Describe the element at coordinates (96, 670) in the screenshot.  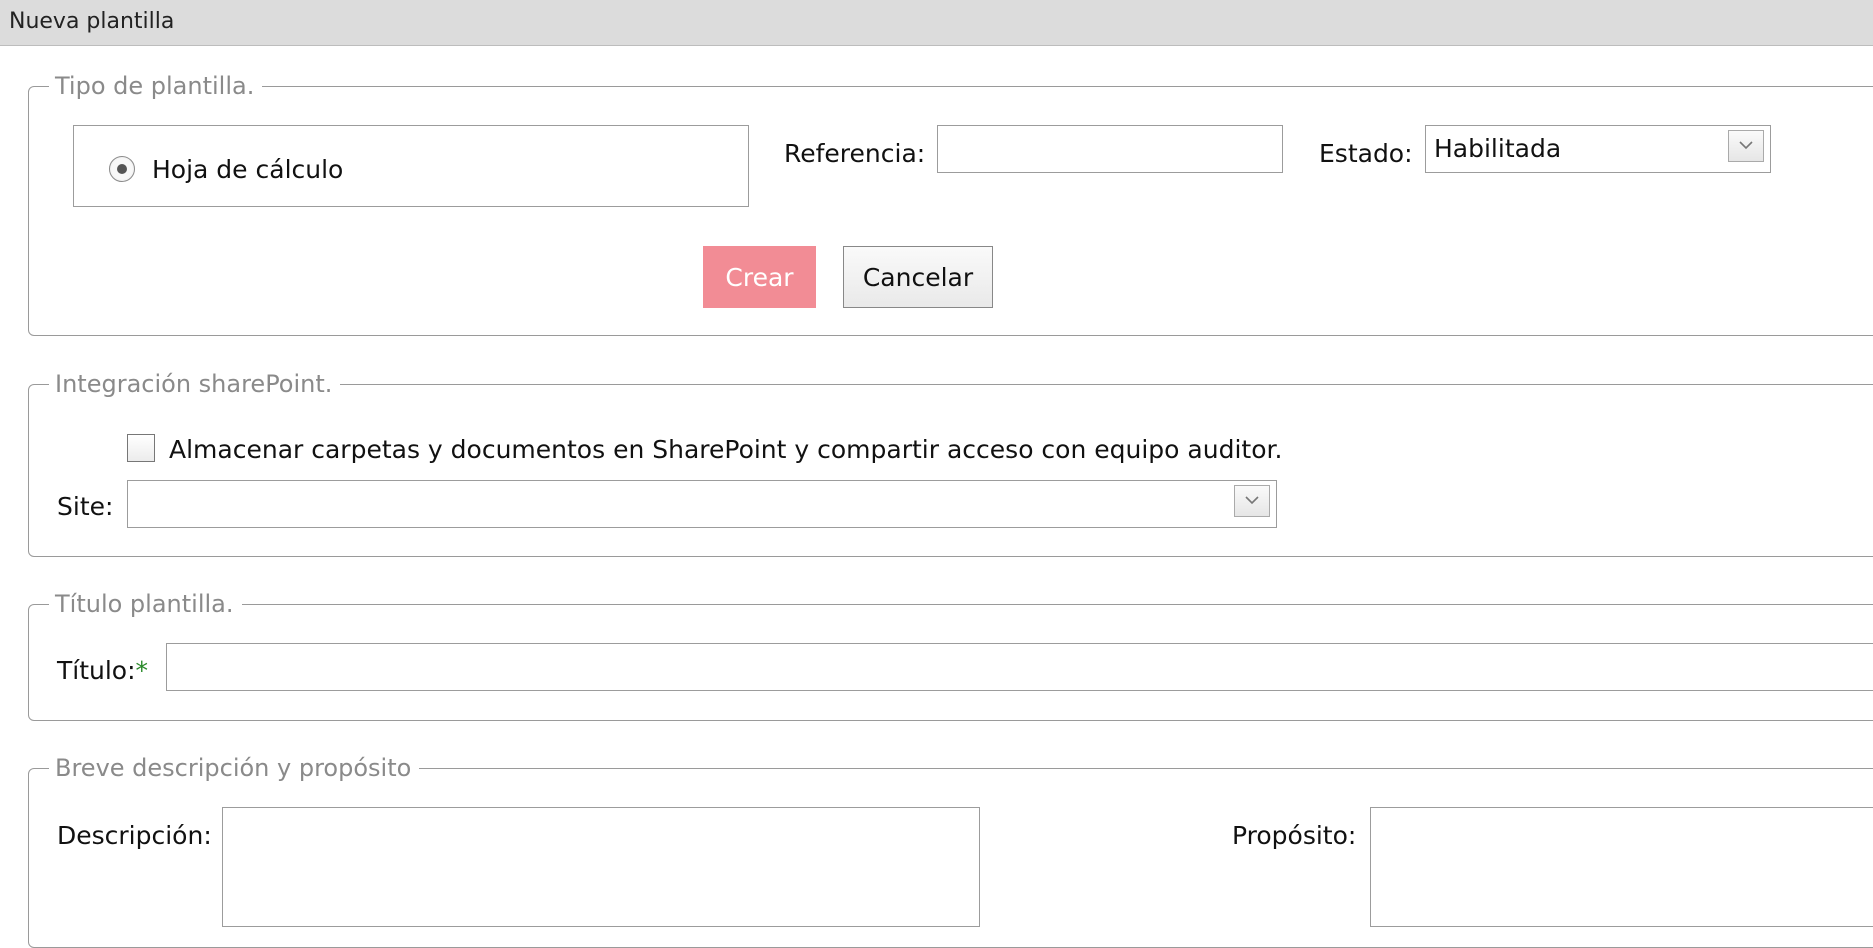
I see `titulo-label-text: Título:` at that location.